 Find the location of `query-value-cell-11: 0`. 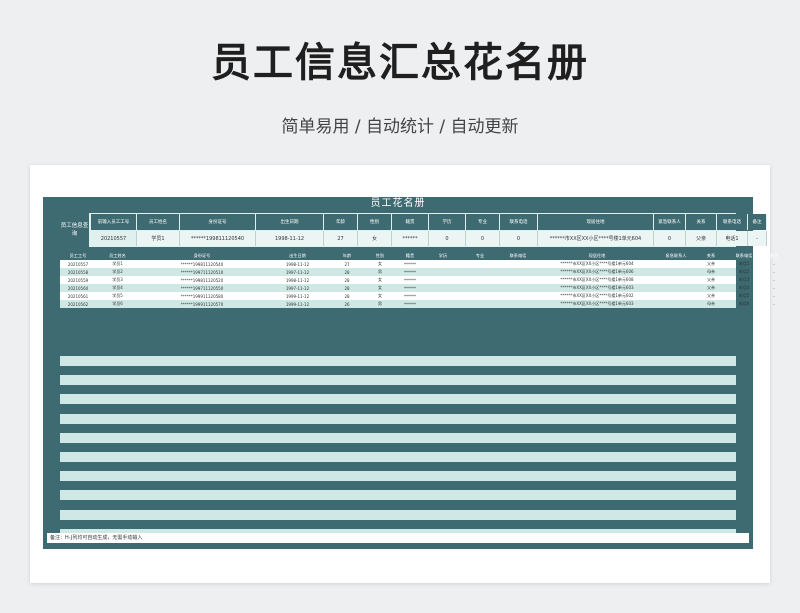

query-value-cell-11: 0 is located at coordinates (670, 238).